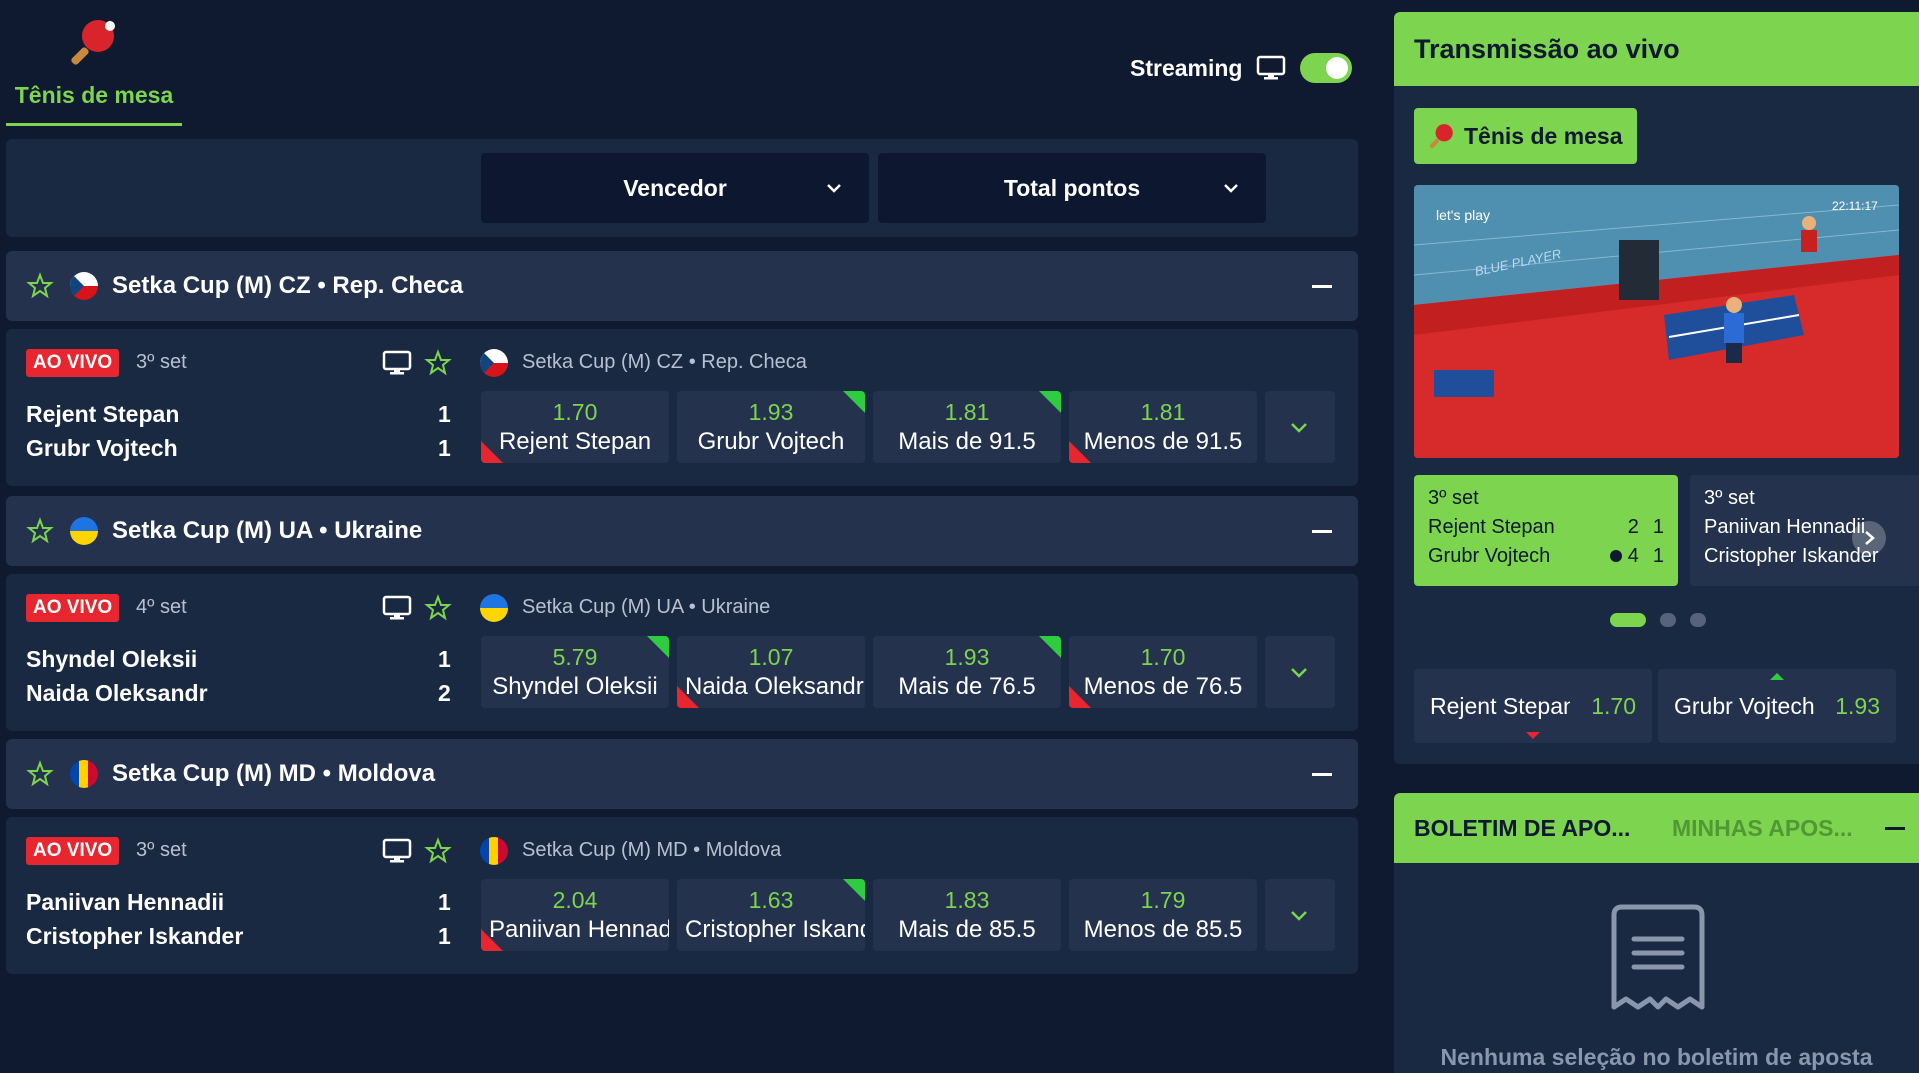  Describe the element at coordinates (1163, 427) in the screenshot. I see `odd-button: 1.81 Menos de 91.5` at that location.